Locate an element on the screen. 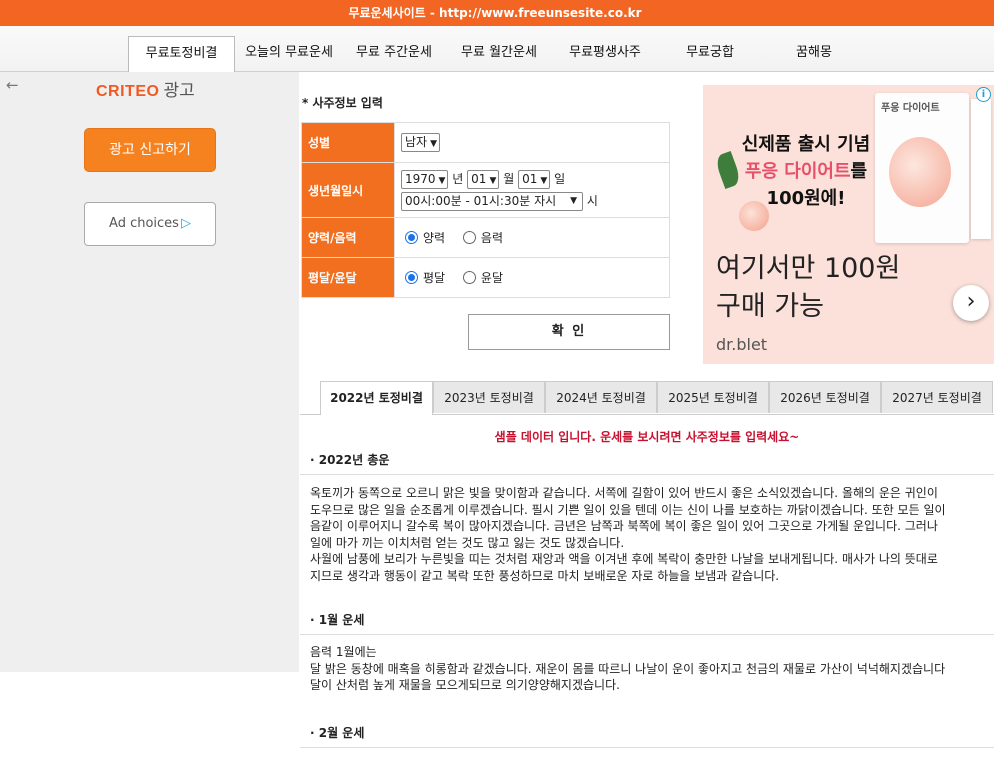  solar-label: 양력 is located at coordinates (434, 238).